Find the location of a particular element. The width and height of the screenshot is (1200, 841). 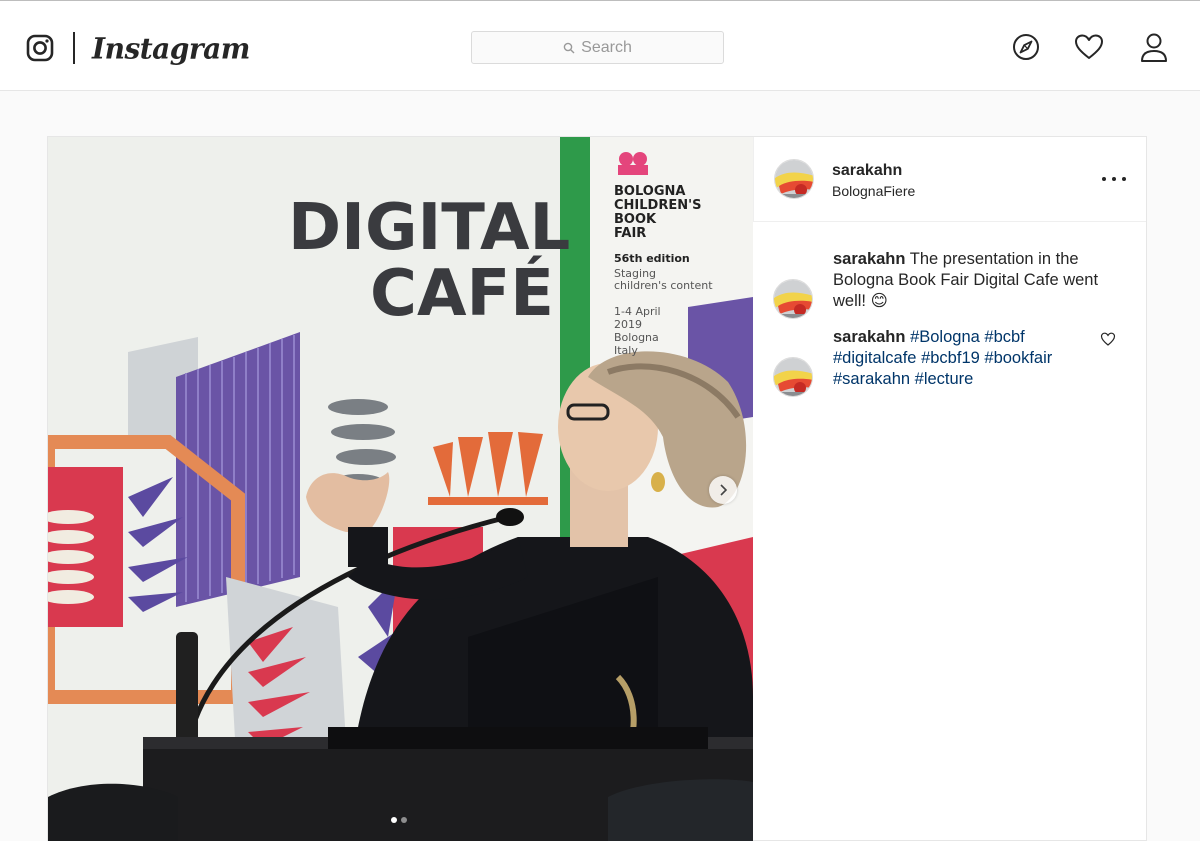

heart-icon is located at coordinates (1089, 46).